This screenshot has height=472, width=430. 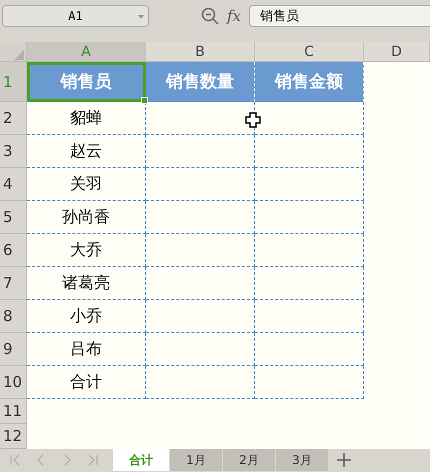 I want to click on add-sheet-icon, so click(x=344, y=460).